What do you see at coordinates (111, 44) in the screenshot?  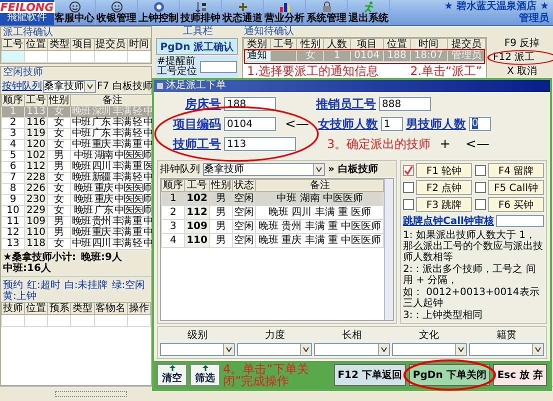 I see `column-header: 提交员` at bounding box center [111, 44].